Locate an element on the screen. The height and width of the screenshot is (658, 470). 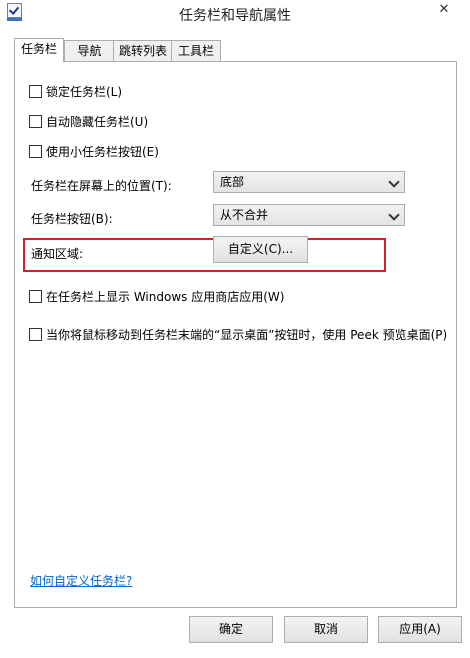
small-buttons-label: 使用小任务栏按钮(E) is located at coordinates (102, 152).